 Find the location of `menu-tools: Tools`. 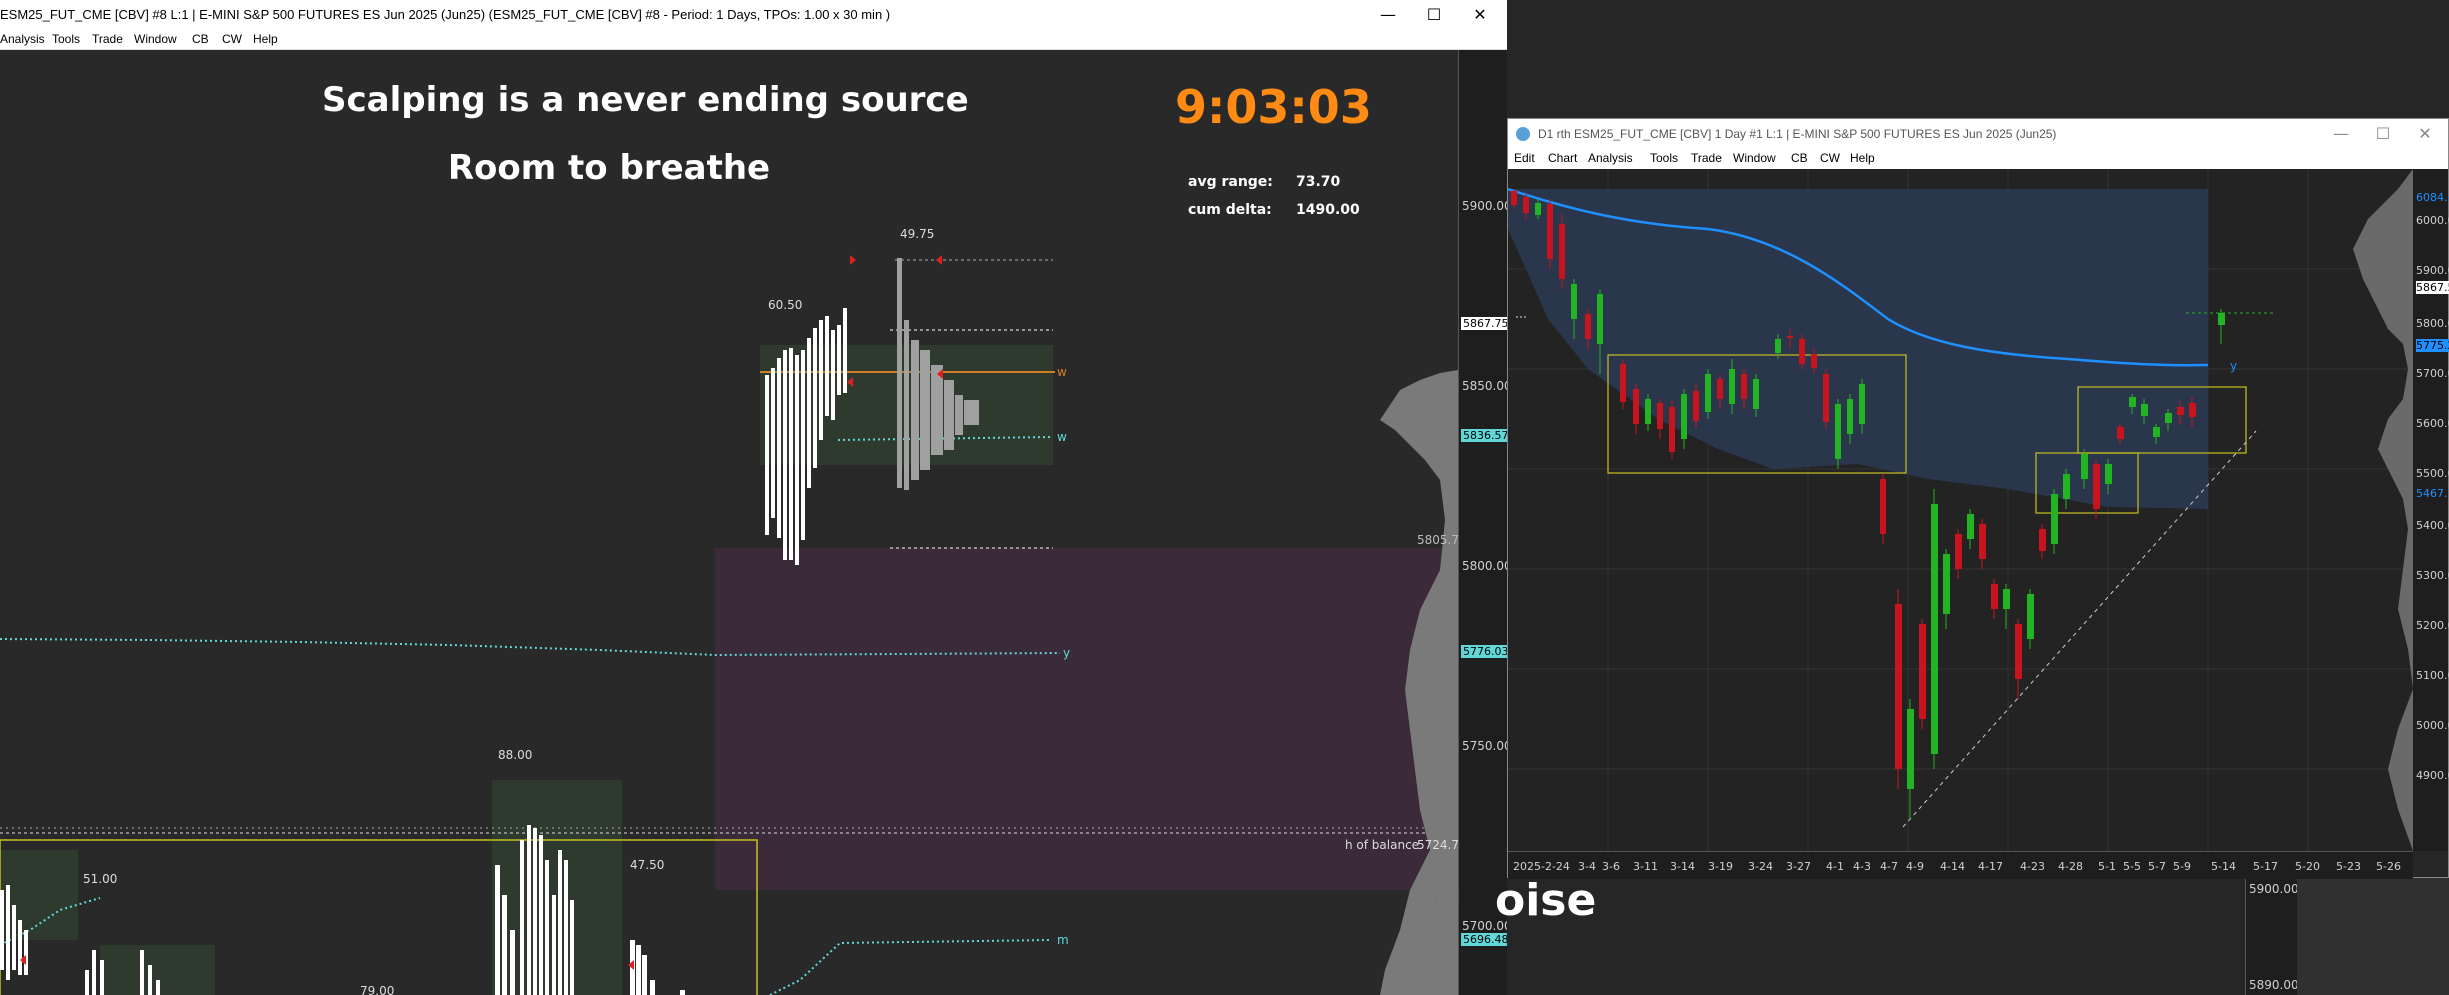

menu-tools: Tools is located at coordinates (66, 39).